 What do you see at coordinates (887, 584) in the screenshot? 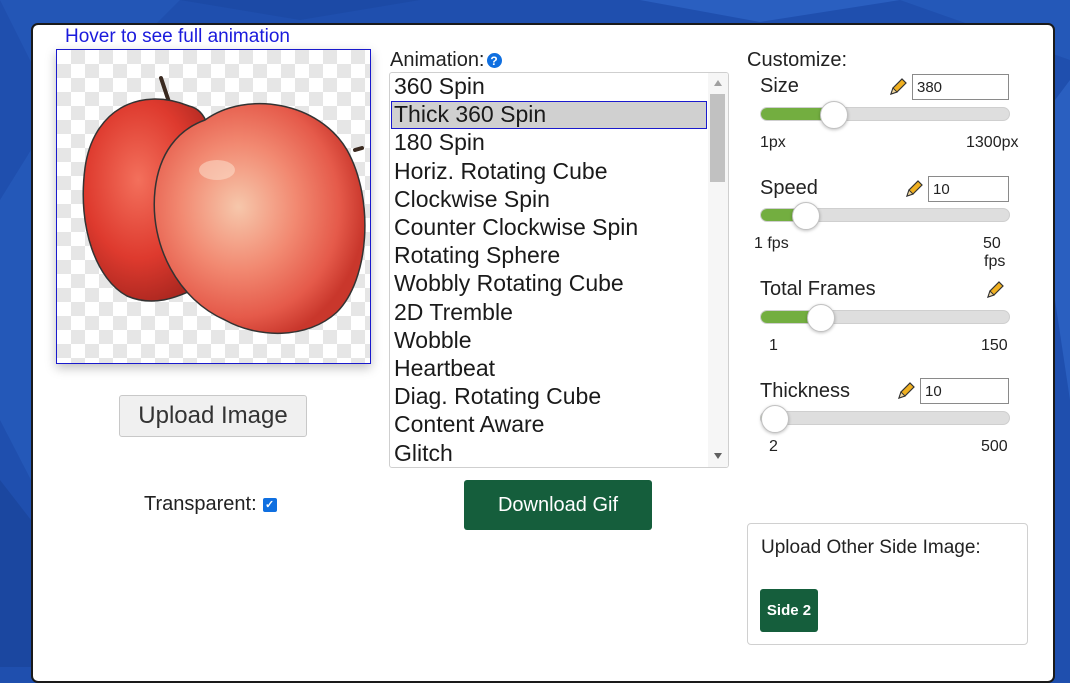
I see `side-image-box: Upload Other Side Image: Side 2` at bounding box center [887, 584].